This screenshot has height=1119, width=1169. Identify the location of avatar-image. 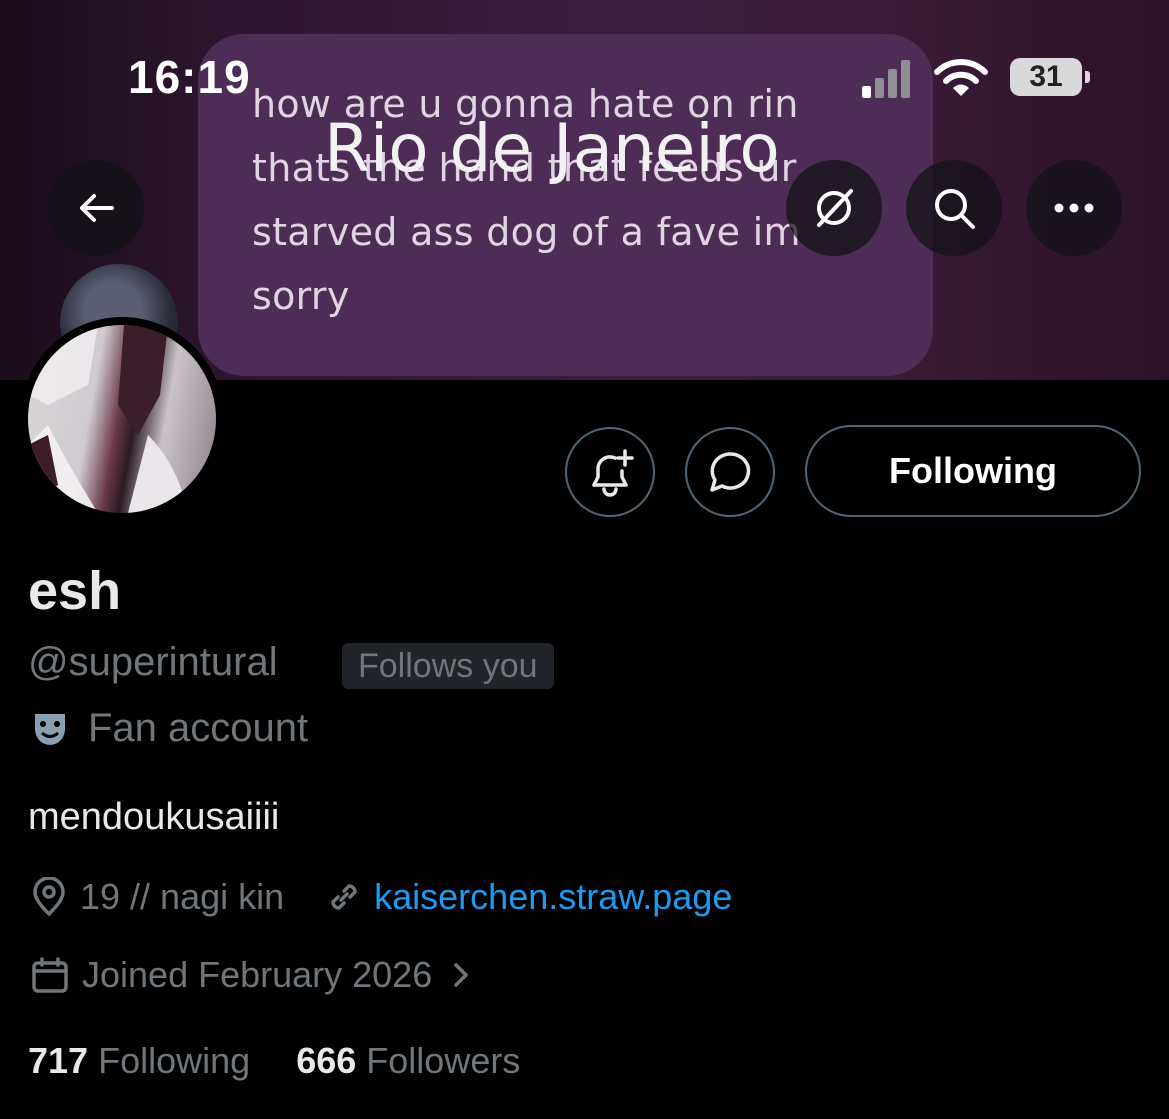
(122, 419).